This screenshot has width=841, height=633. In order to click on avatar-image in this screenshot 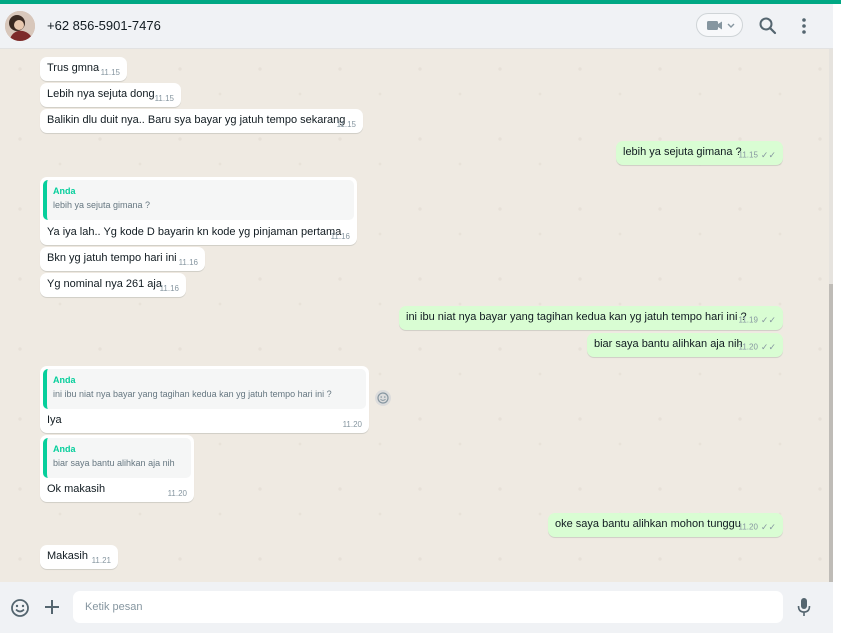, I will do `click(20, 26)`.